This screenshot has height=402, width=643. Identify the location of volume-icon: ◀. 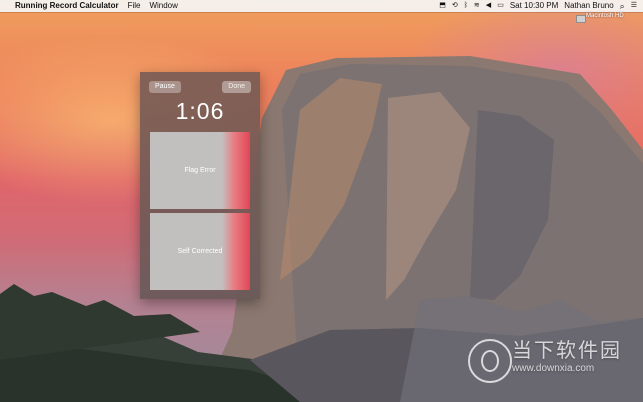
(488, 6).